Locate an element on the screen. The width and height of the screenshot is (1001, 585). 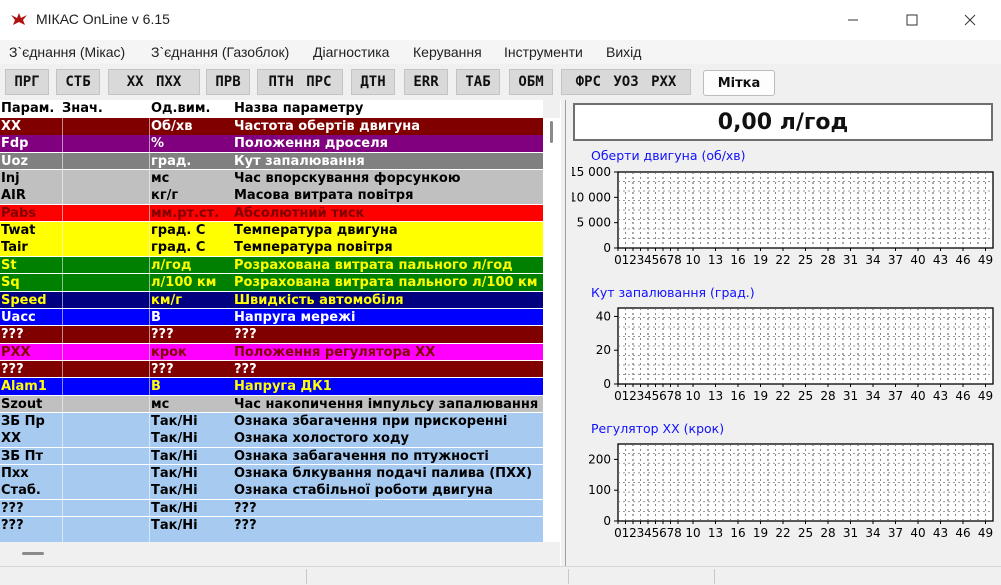
column-header-name: Назва параметру is located at coordinates (388, 109).